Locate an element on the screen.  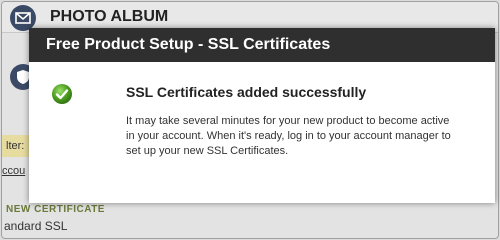
dialog-header: Free Product Setup - SSL Certificates is located at coordinates (262, 45).